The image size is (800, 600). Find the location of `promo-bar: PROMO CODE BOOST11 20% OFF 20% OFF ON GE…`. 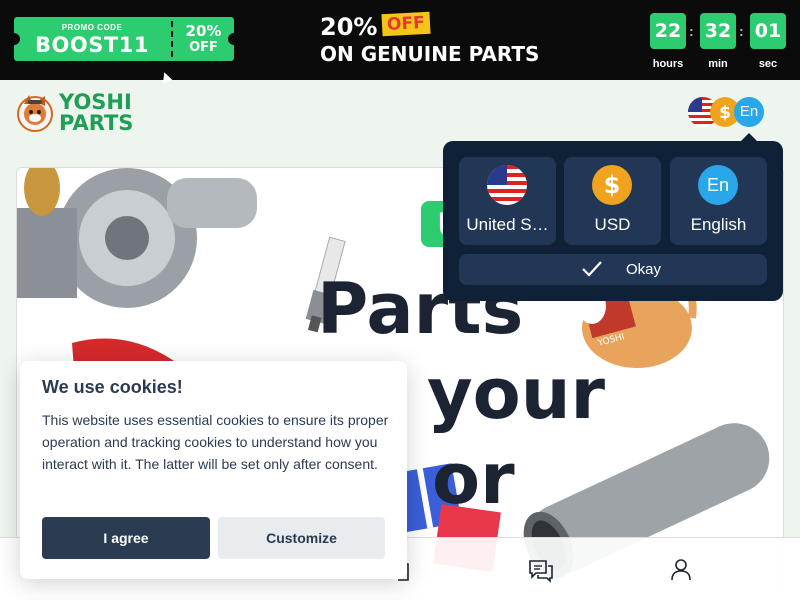

promo-bar: PROMO CODE BOOST11 20% OFF 20% OFF ON GE… is located at coordinates (400, 42).